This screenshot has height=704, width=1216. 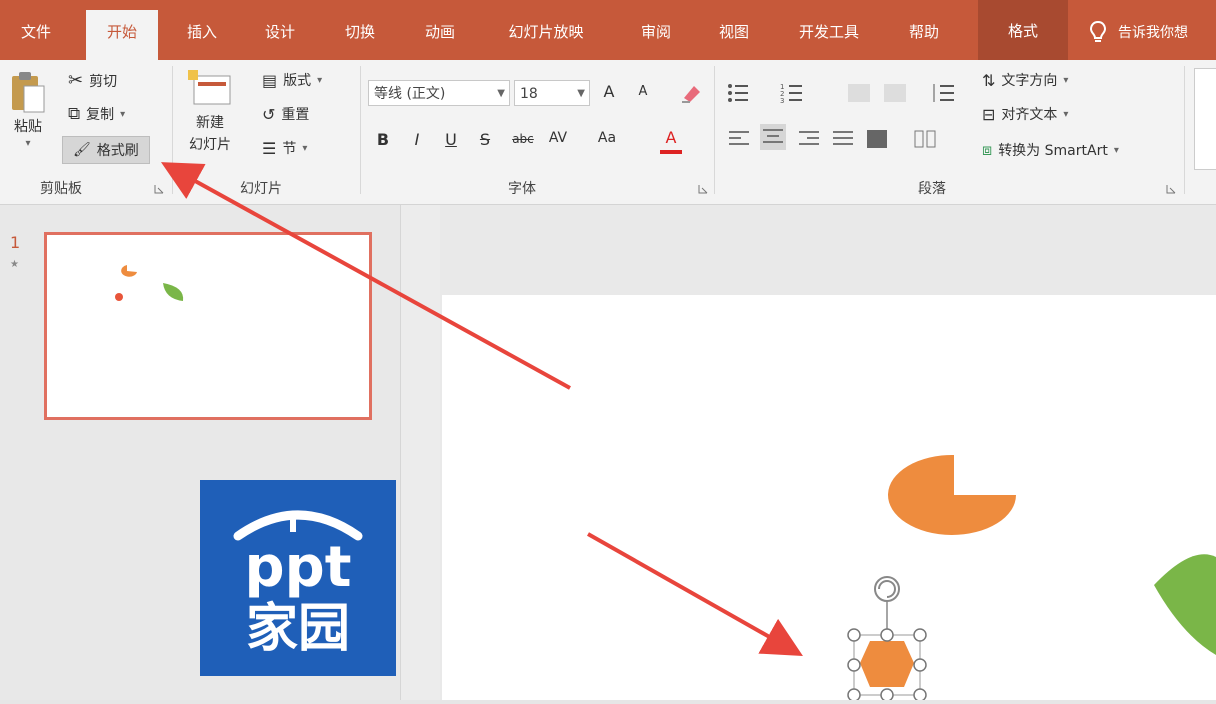 What do you see at coordinates (295, 115) in the screenshot?
I see `reset-label: 重置` at bounding box center [295, 115].